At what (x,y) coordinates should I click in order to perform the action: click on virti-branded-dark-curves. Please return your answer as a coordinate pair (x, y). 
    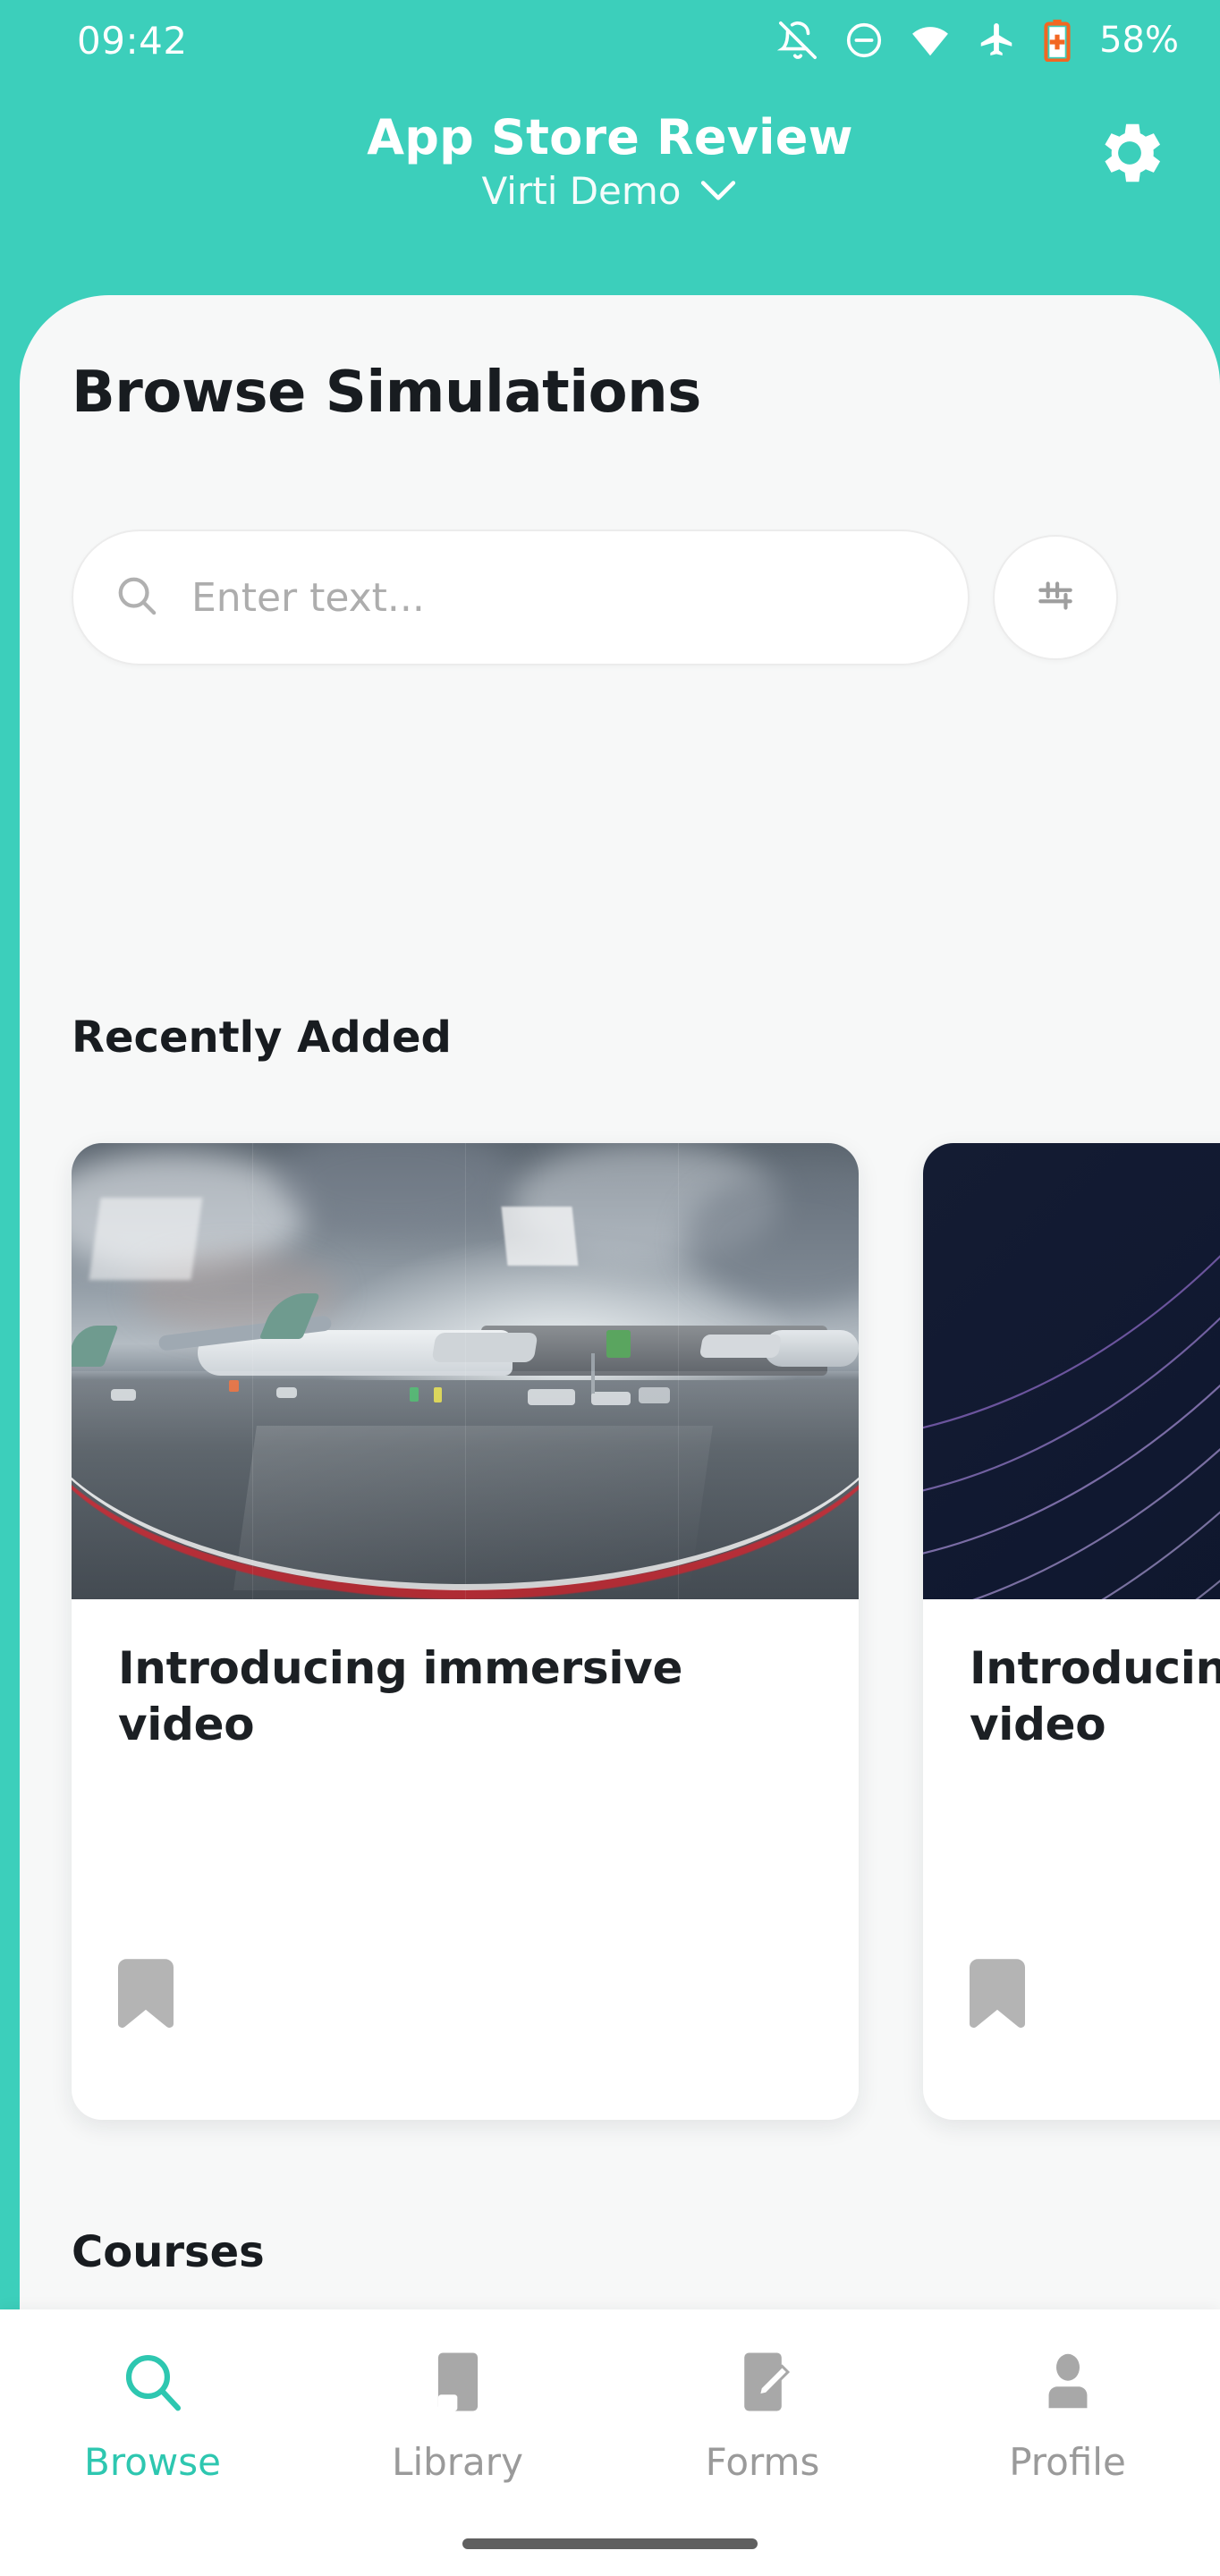
    Looking at the image, I should click on (1072, 1371).